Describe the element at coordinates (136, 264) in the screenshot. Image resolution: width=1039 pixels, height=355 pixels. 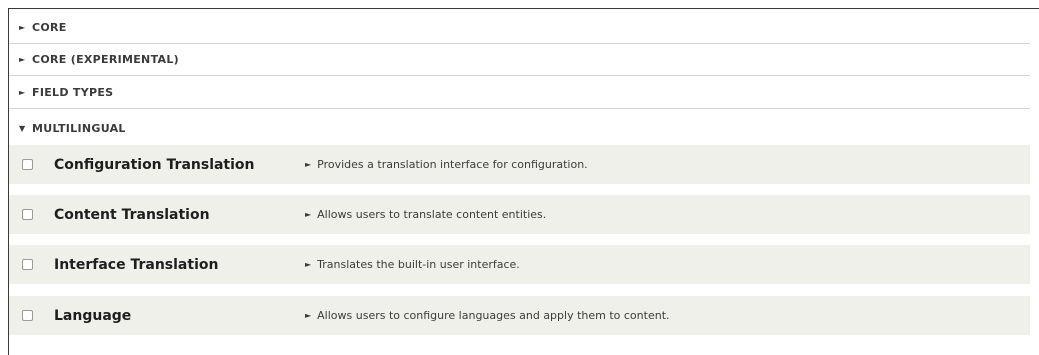
I see `module-name: Interface Translation` at that location.